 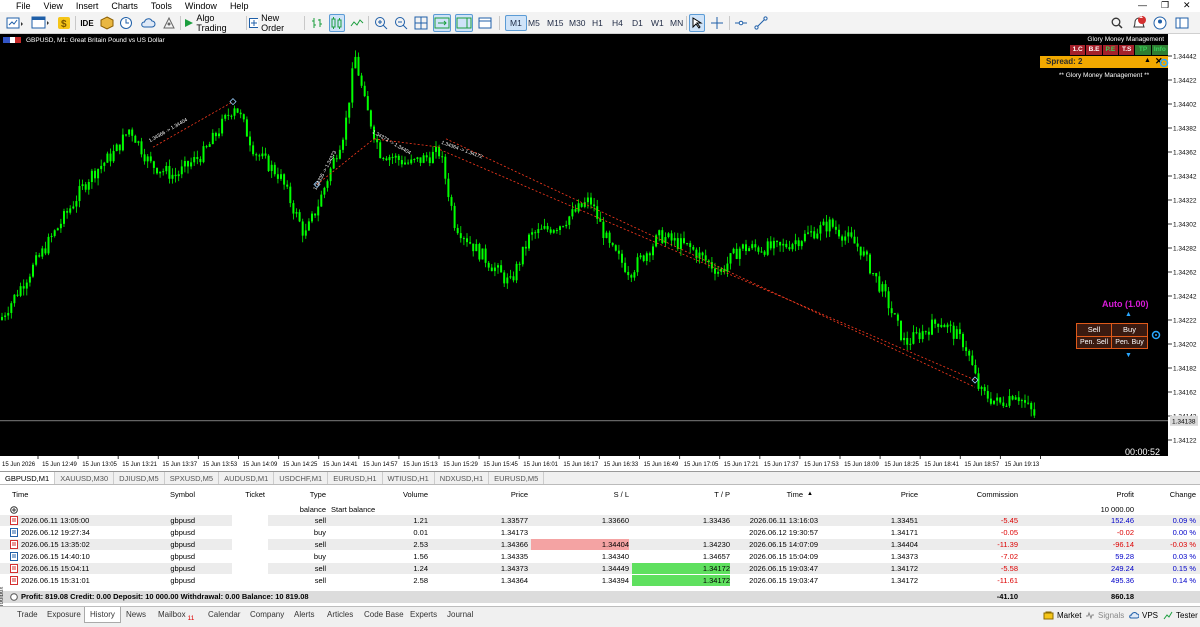 What do you see at coordinates (1110, 50) in the screenshot?
I see `gmm-pe-button: P.E` at bounding box center [1110, 50].